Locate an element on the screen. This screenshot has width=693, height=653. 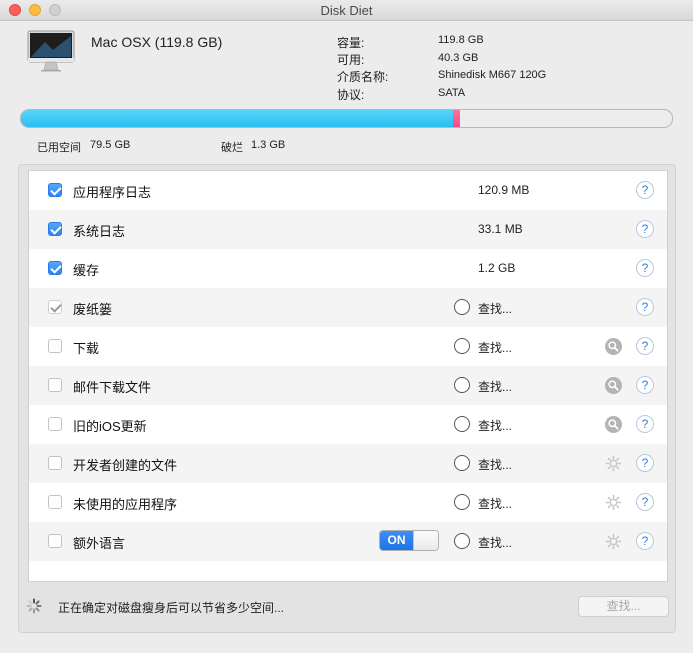
media-name-value: Shinedisk M667 120G is located at coordinates (492, 75).